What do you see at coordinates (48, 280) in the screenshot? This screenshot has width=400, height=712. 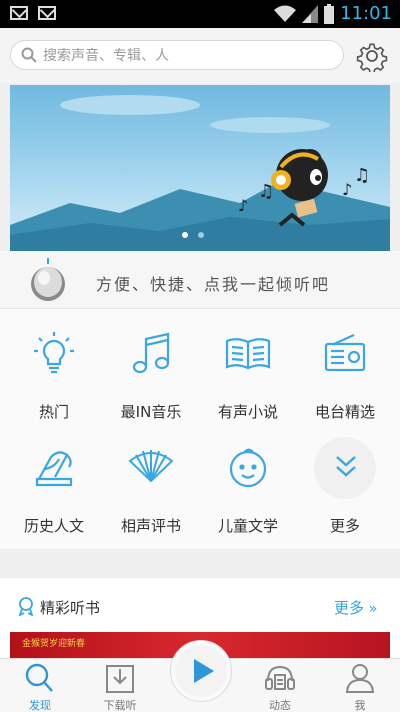 I see `knob-icon` at bounding box center [48, 280].